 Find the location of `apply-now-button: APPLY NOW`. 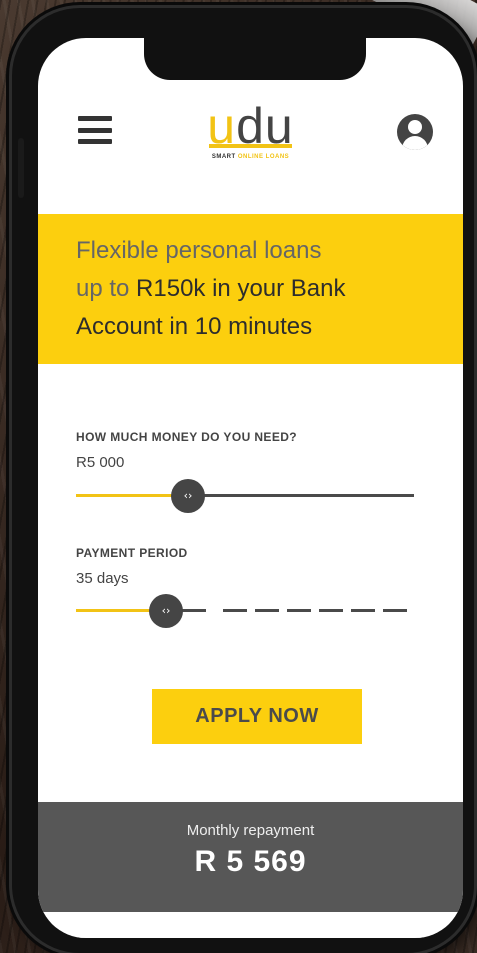

apply-now-button: APPLY NOW is located at coordinates (257, 716).